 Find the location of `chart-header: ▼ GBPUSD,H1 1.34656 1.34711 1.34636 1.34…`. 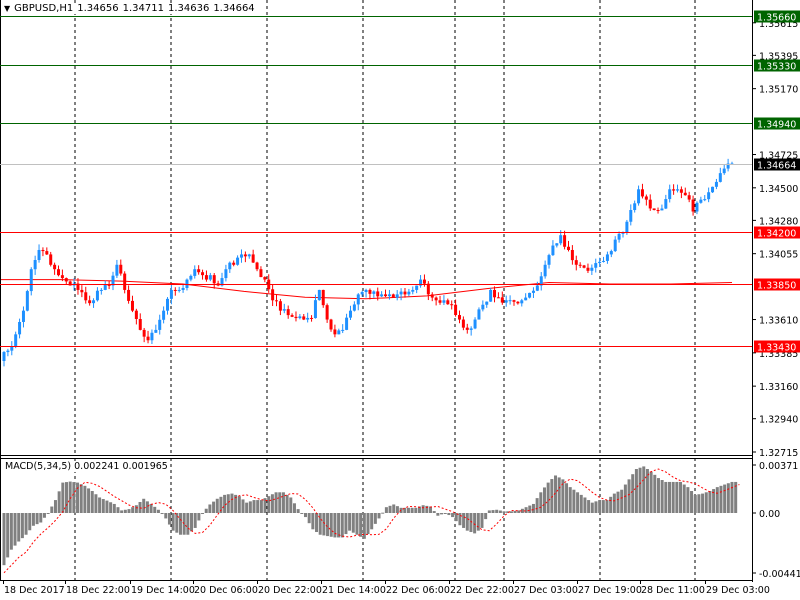

chart-header: ▼ GBPUSD,H1 1.34656 1.34711 1.34636 1.34… is located at coordinates (130, 8).